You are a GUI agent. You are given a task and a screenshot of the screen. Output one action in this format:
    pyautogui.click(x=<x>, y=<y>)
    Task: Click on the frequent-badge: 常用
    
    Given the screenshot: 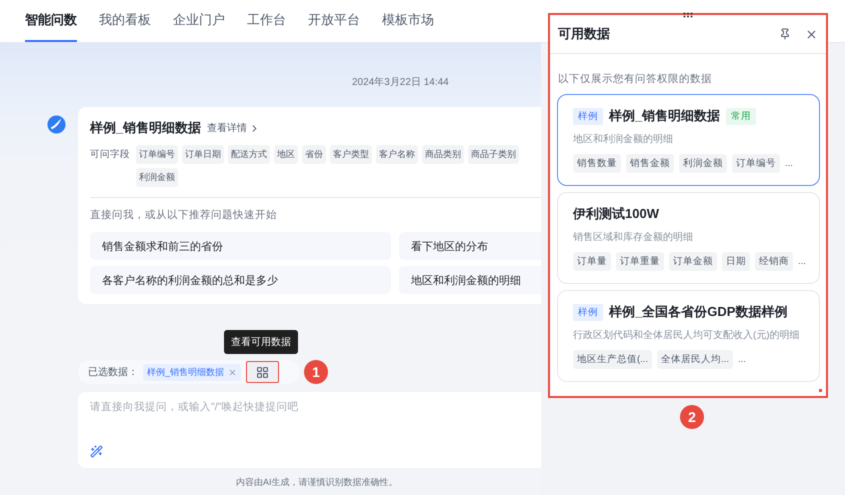 What is the action you would take?
    pyautogui.click(x=741, y=116)
    